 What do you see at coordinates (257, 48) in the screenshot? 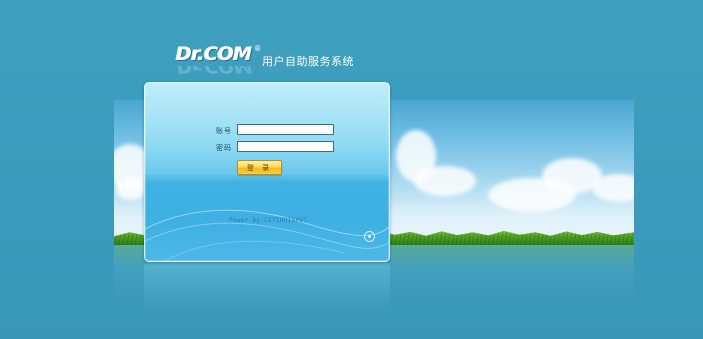
I see `registered-mark: ®` at bounding box center [257, 48].